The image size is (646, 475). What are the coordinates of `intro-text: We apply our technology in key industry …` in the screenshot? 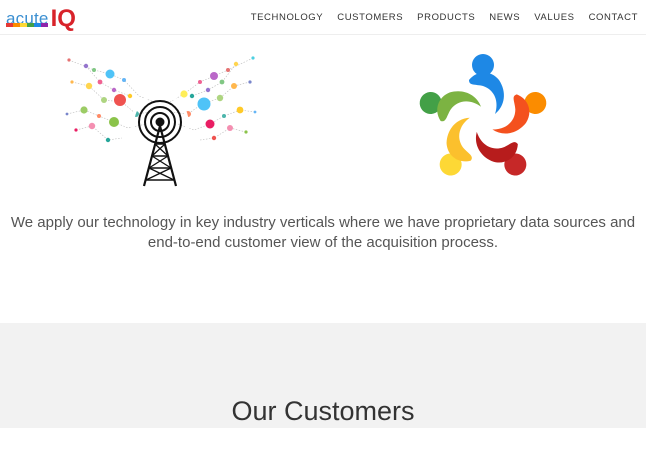 It's located at (323, 232).